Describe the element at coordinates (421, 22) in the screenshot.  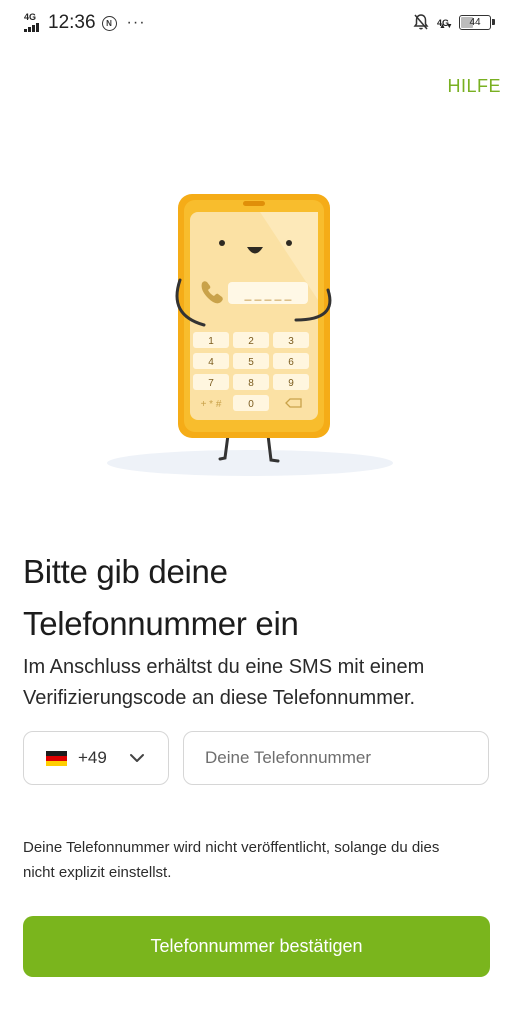
I see `bell-off-icon` at that location.